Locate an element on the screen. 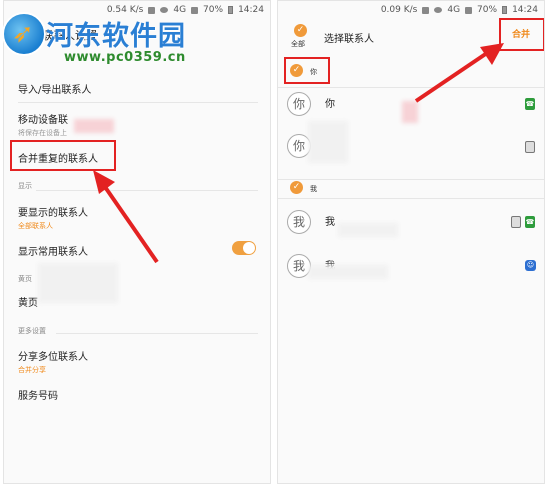 The image size is (549, 484). site-logo: ➶ is located at coordinates (24, 34).